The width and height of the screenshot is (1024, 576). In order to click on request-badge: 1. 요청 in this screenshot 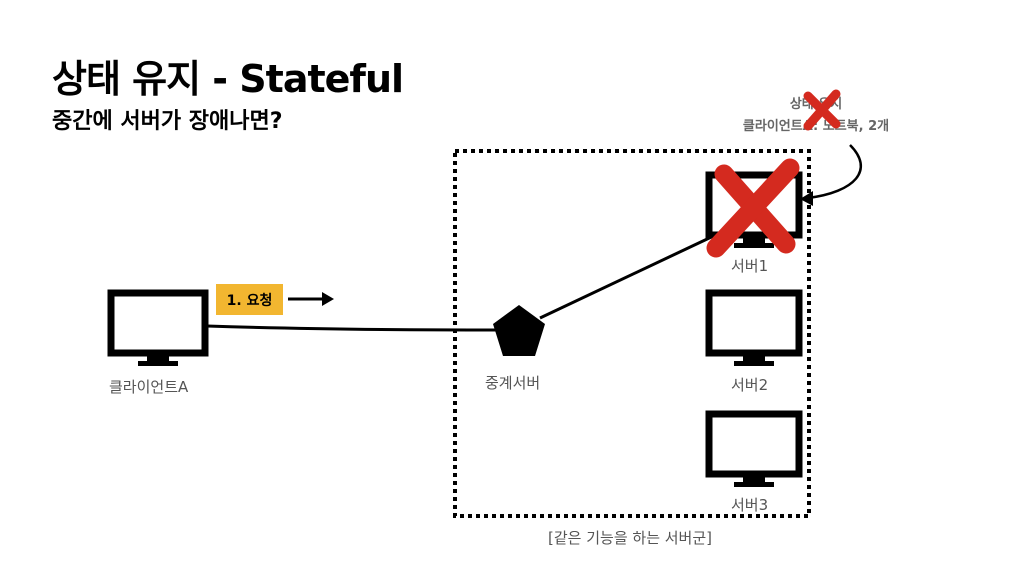, I will do `click(249, 299)`.